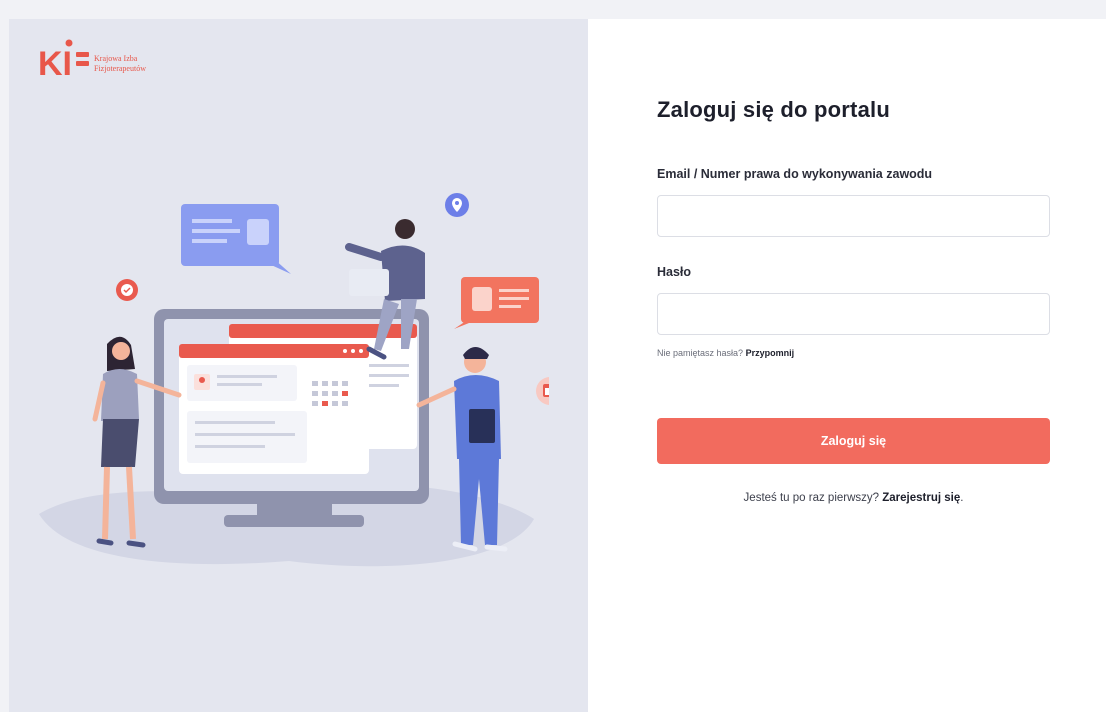  What do you see at coordinates (811, 498) in the screenshot?
I see `register-text: Jesteś tu po raz pierwszy?` at bounding box center [811, 498].